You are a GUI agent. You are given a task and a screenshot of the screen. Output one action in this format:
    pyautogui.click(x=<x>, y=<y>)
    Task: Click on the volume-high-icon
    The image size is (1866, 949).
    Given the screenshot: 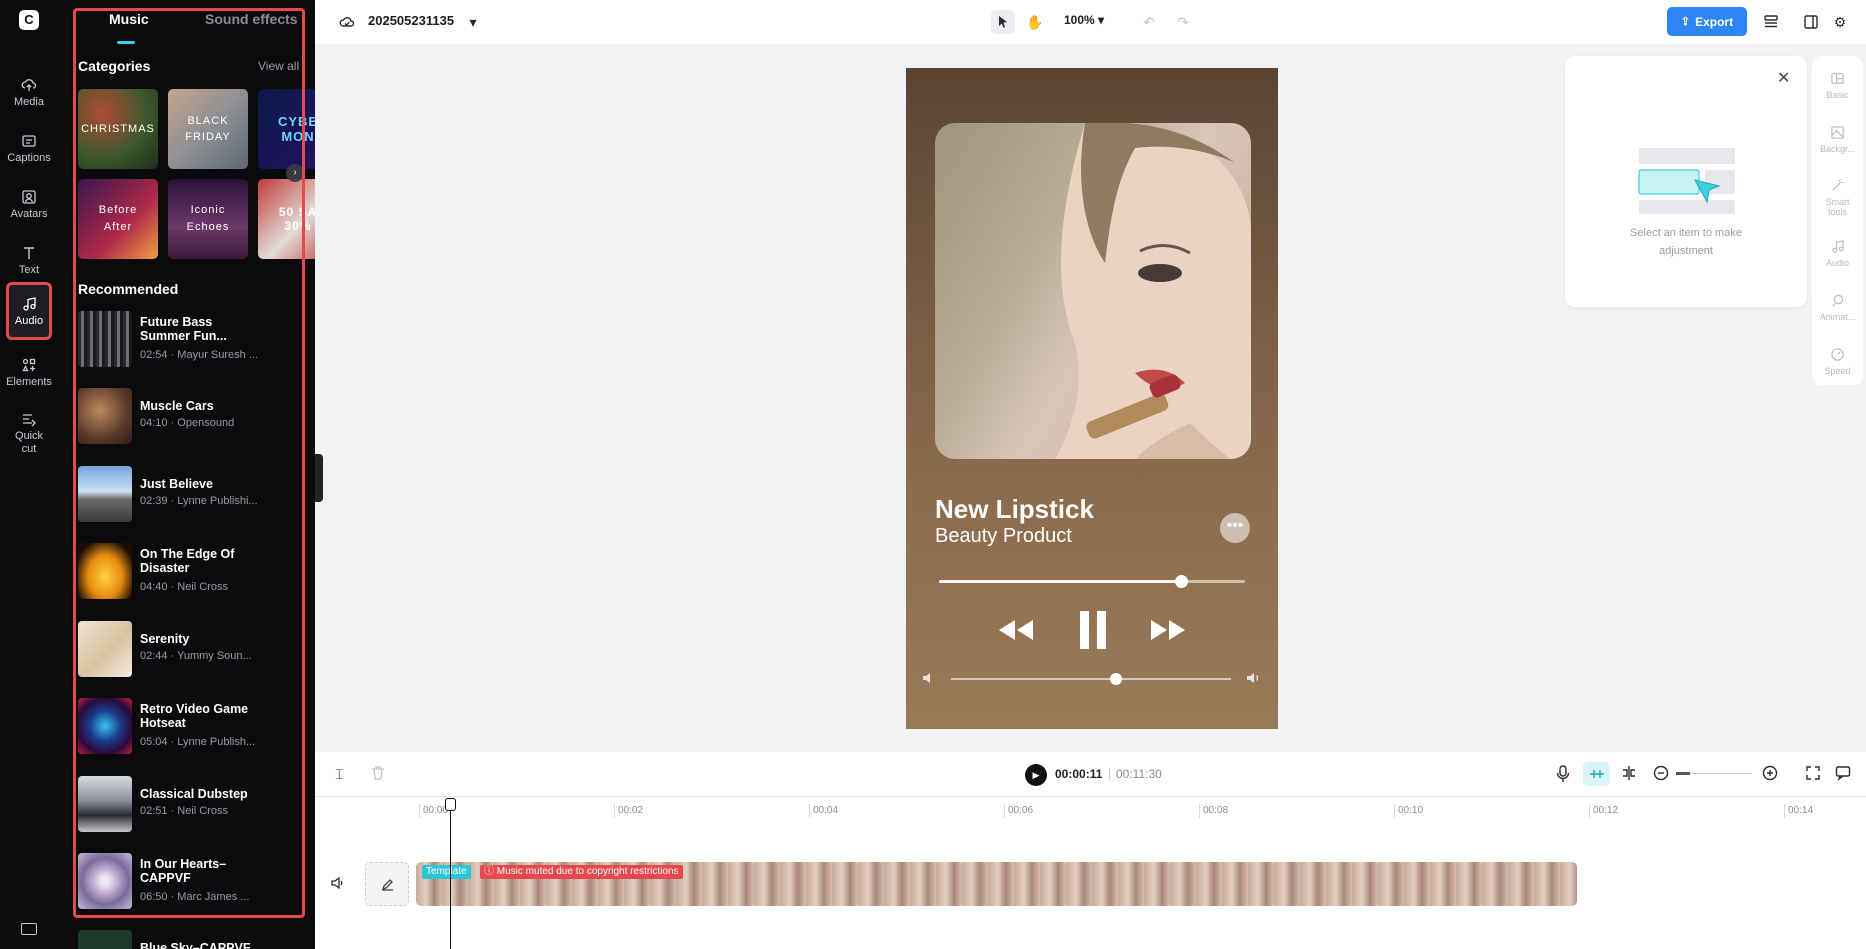 What is the action you would take?
    pyautogui.click(x=1254, y=680)
    